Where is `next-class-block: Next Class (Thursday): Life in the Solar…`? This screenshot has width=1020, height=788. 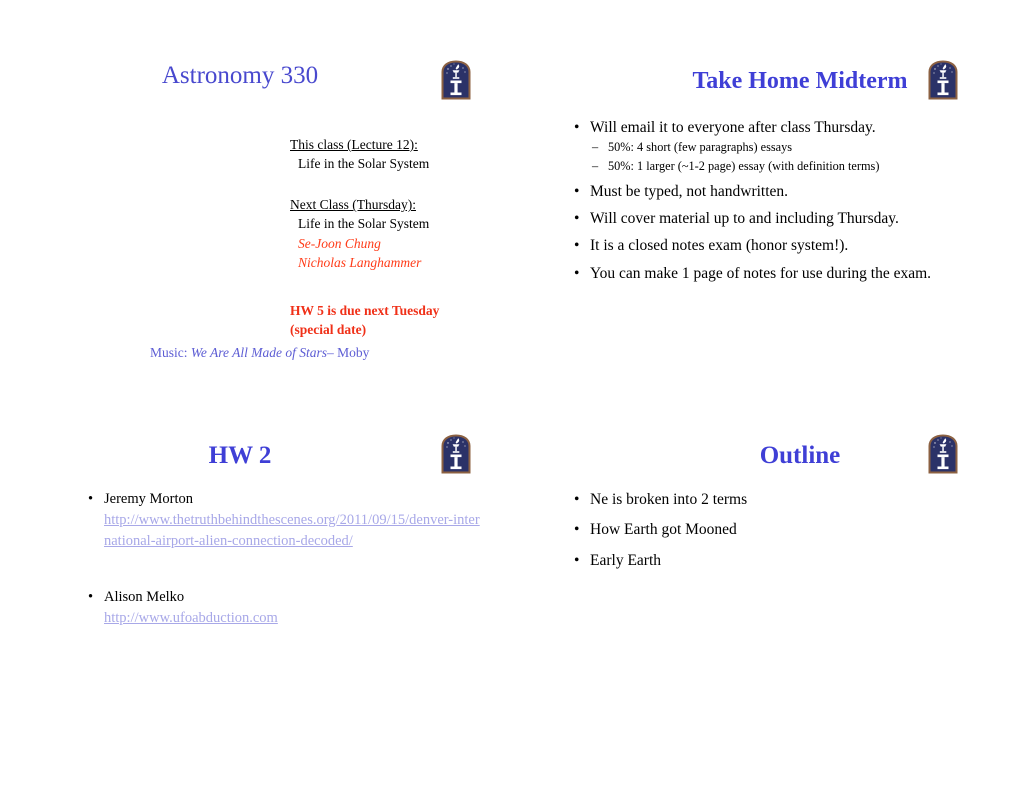 next-class-block: Next Class (Thursday): Life in the Solar… is located at coordinates (315, 233).